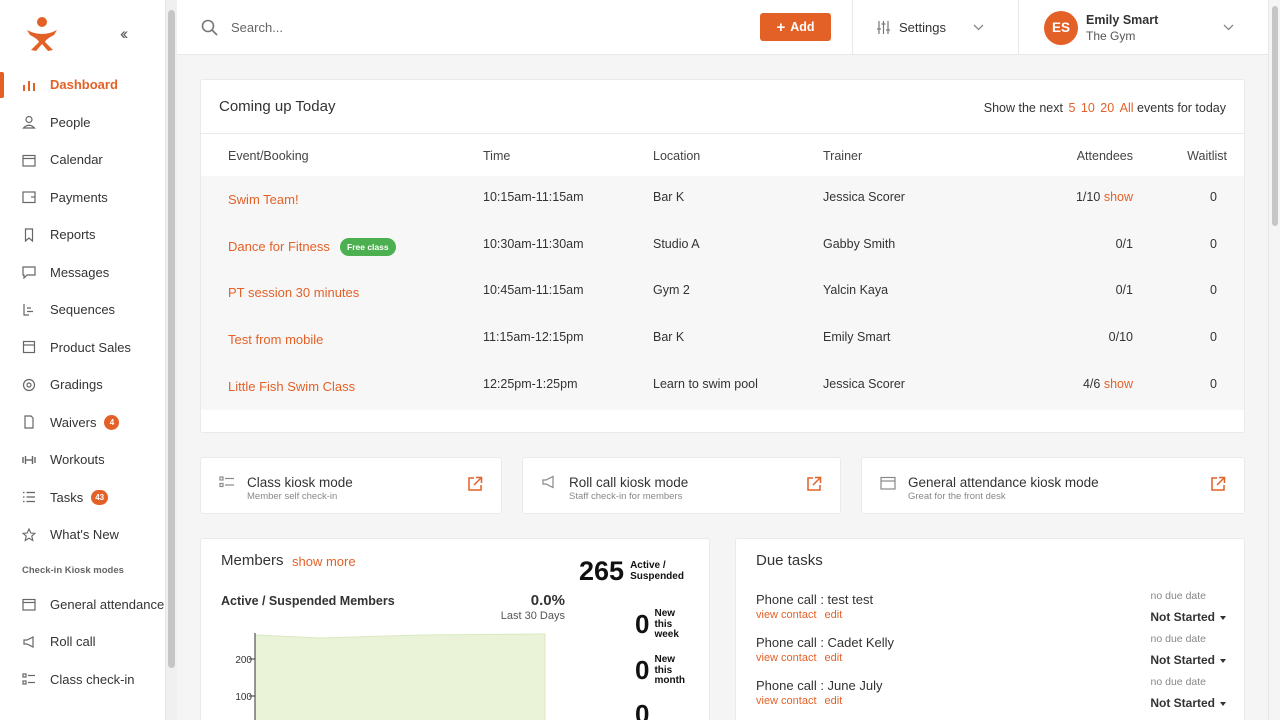 The image size is (1280, 720). What do you see at coordinates (1088, 197) in the screenshot?
I see `attendees-count: 1/10` at bounding box center [1088, 197].